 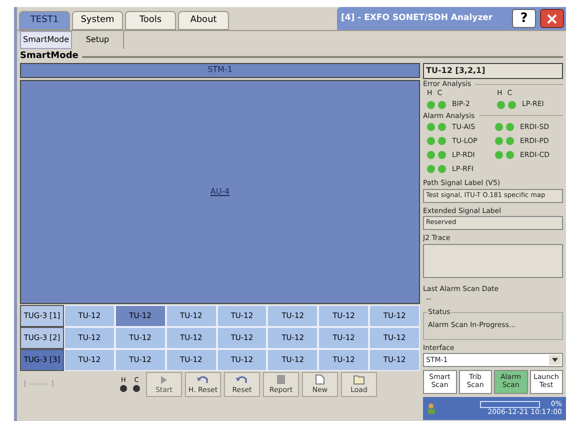 I want to click on tab: Tools, so click(x=150, y=20).